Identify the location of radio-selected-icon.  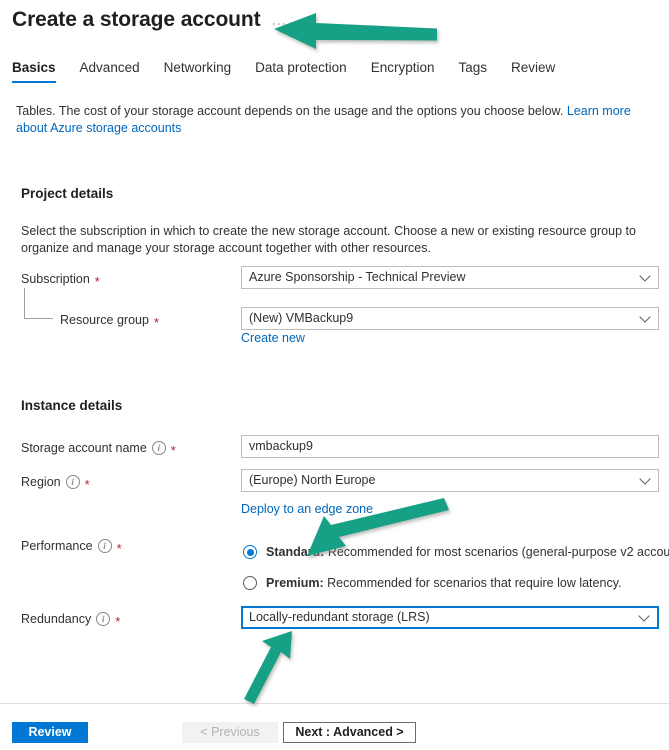
(250, 552).